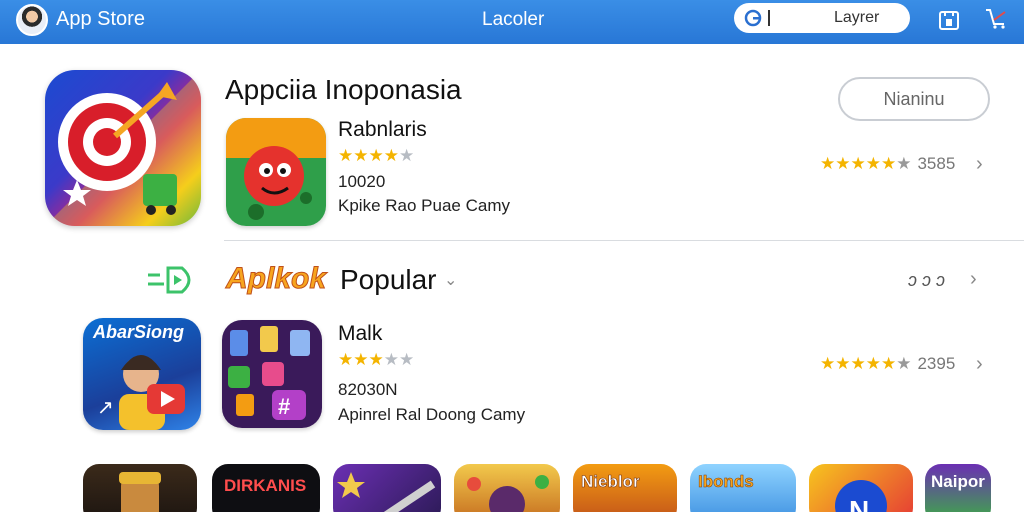 This screenshot has height=512, width=1024. Describe the element at coordinates (140, 492) in the screenshot. I see `pharaoh-icon` at that location.